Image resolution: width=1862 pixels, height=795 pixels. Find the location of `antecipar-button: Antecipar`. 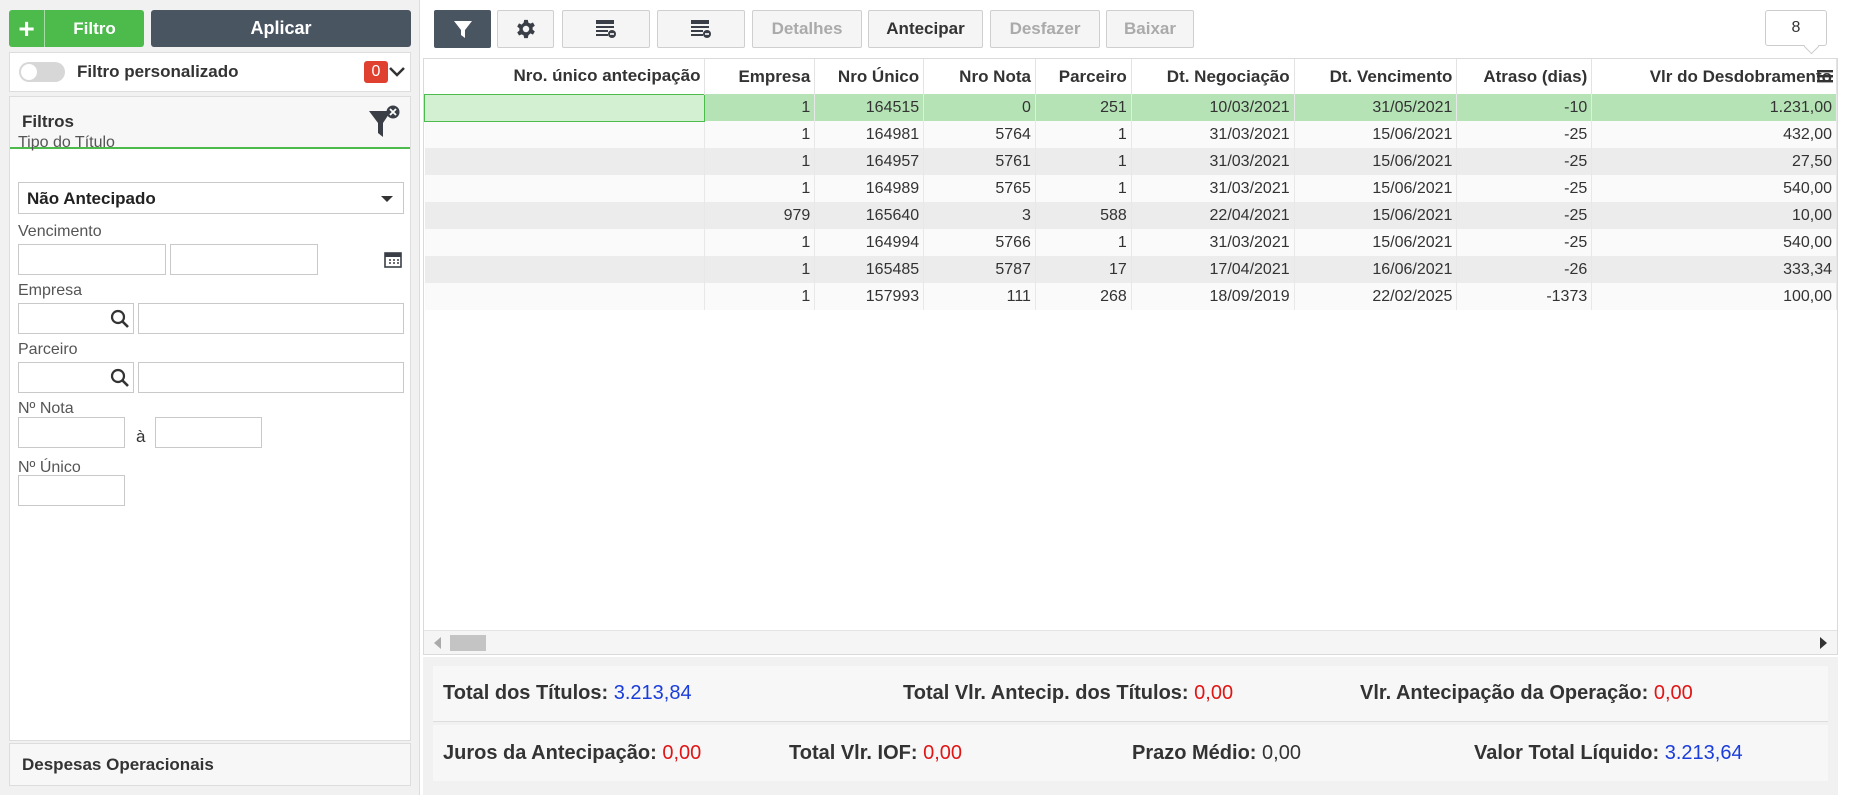

antecipar-button: Antecipar is located at coordinates (925, 29).